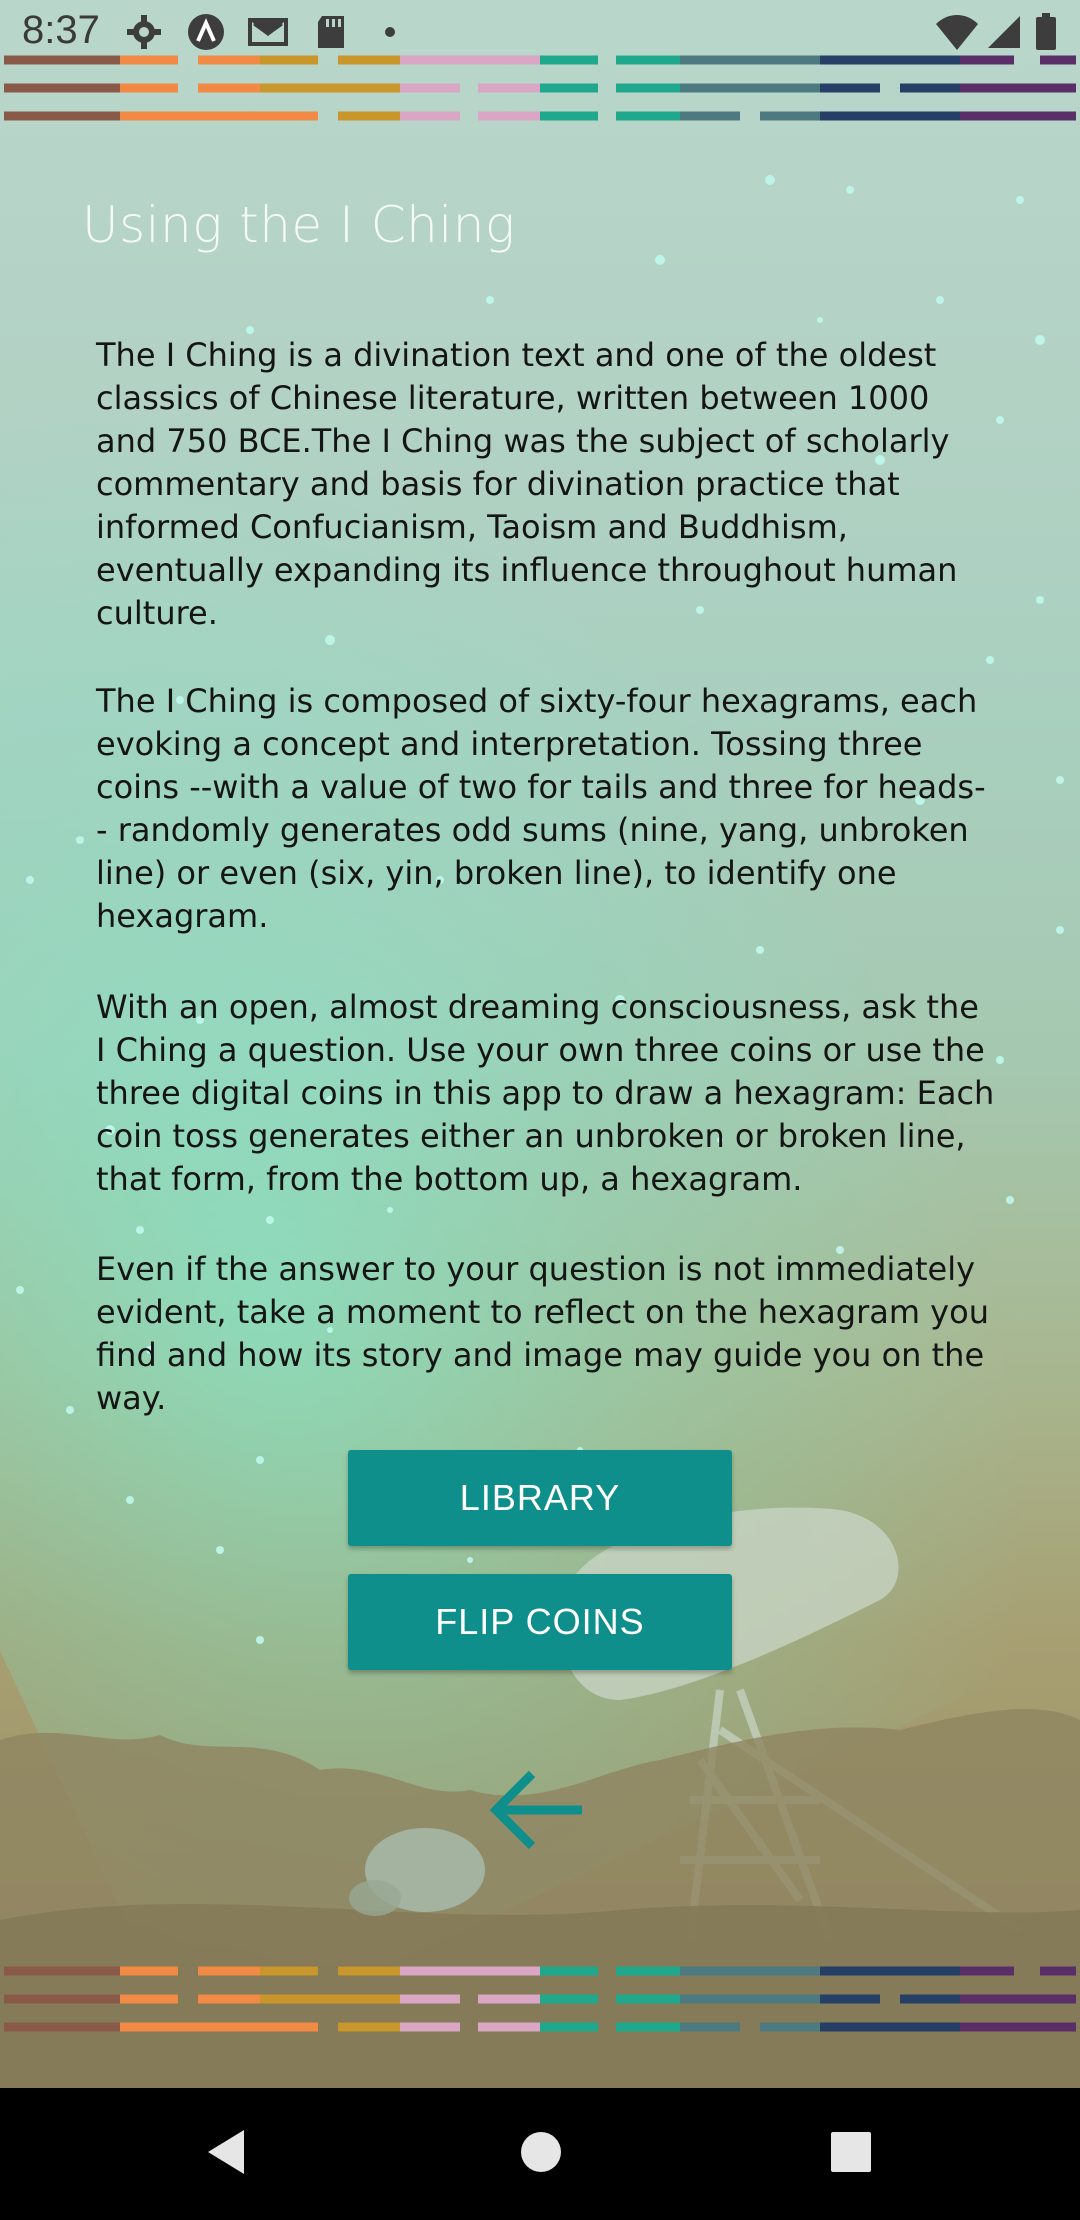 This screenshot has height=2220, width=1080. What do you see at coordinates (957, 32) in the screenshot?
I see `wifi-icon` at bounding box center [957, 32].